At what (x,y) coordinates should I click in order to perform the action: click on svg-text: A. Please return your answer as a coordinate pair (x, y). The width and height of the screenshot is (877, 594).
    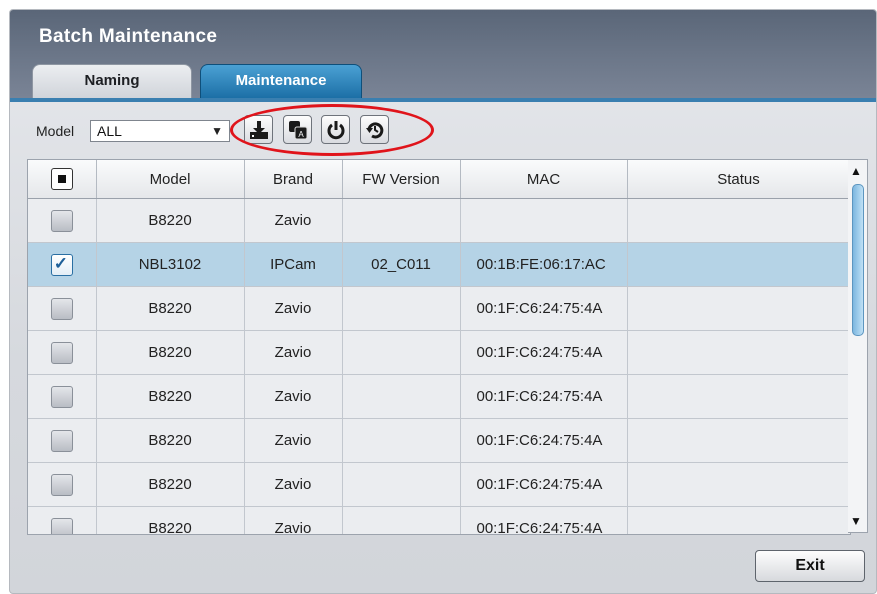
    Looking at the image, I should click on (301, 134).